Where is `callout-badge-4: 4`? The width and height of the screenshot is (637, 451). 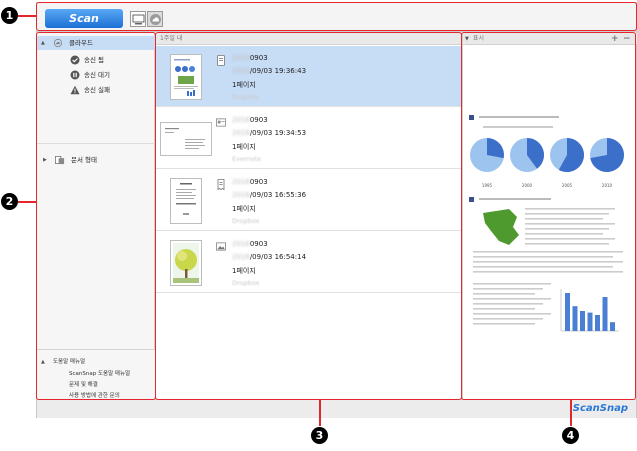
callout-badge-4: 4 is located at coordinates (570, 435).